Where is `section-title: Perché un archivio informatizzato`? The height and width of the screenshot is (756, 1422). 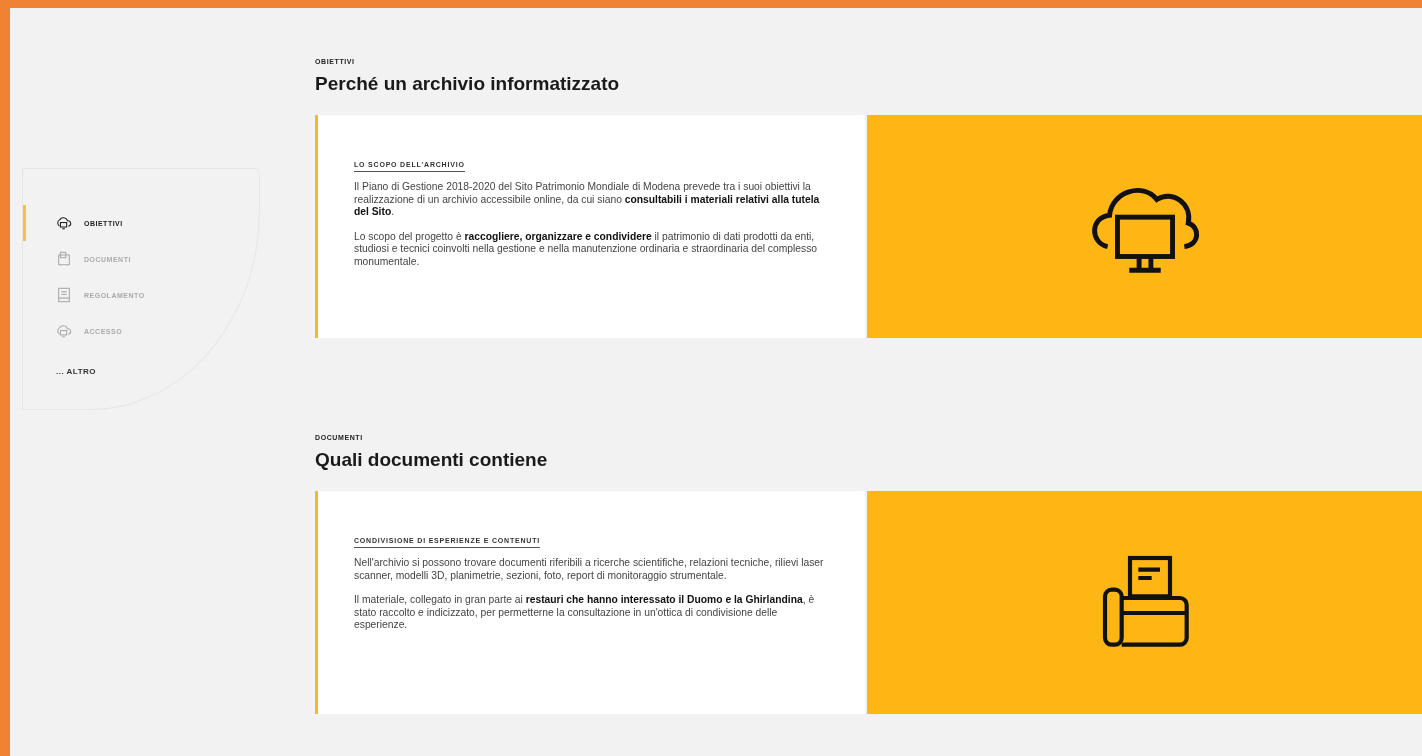
section-title: Perché un archivio informatizzato is located at coordinates (468, 84).